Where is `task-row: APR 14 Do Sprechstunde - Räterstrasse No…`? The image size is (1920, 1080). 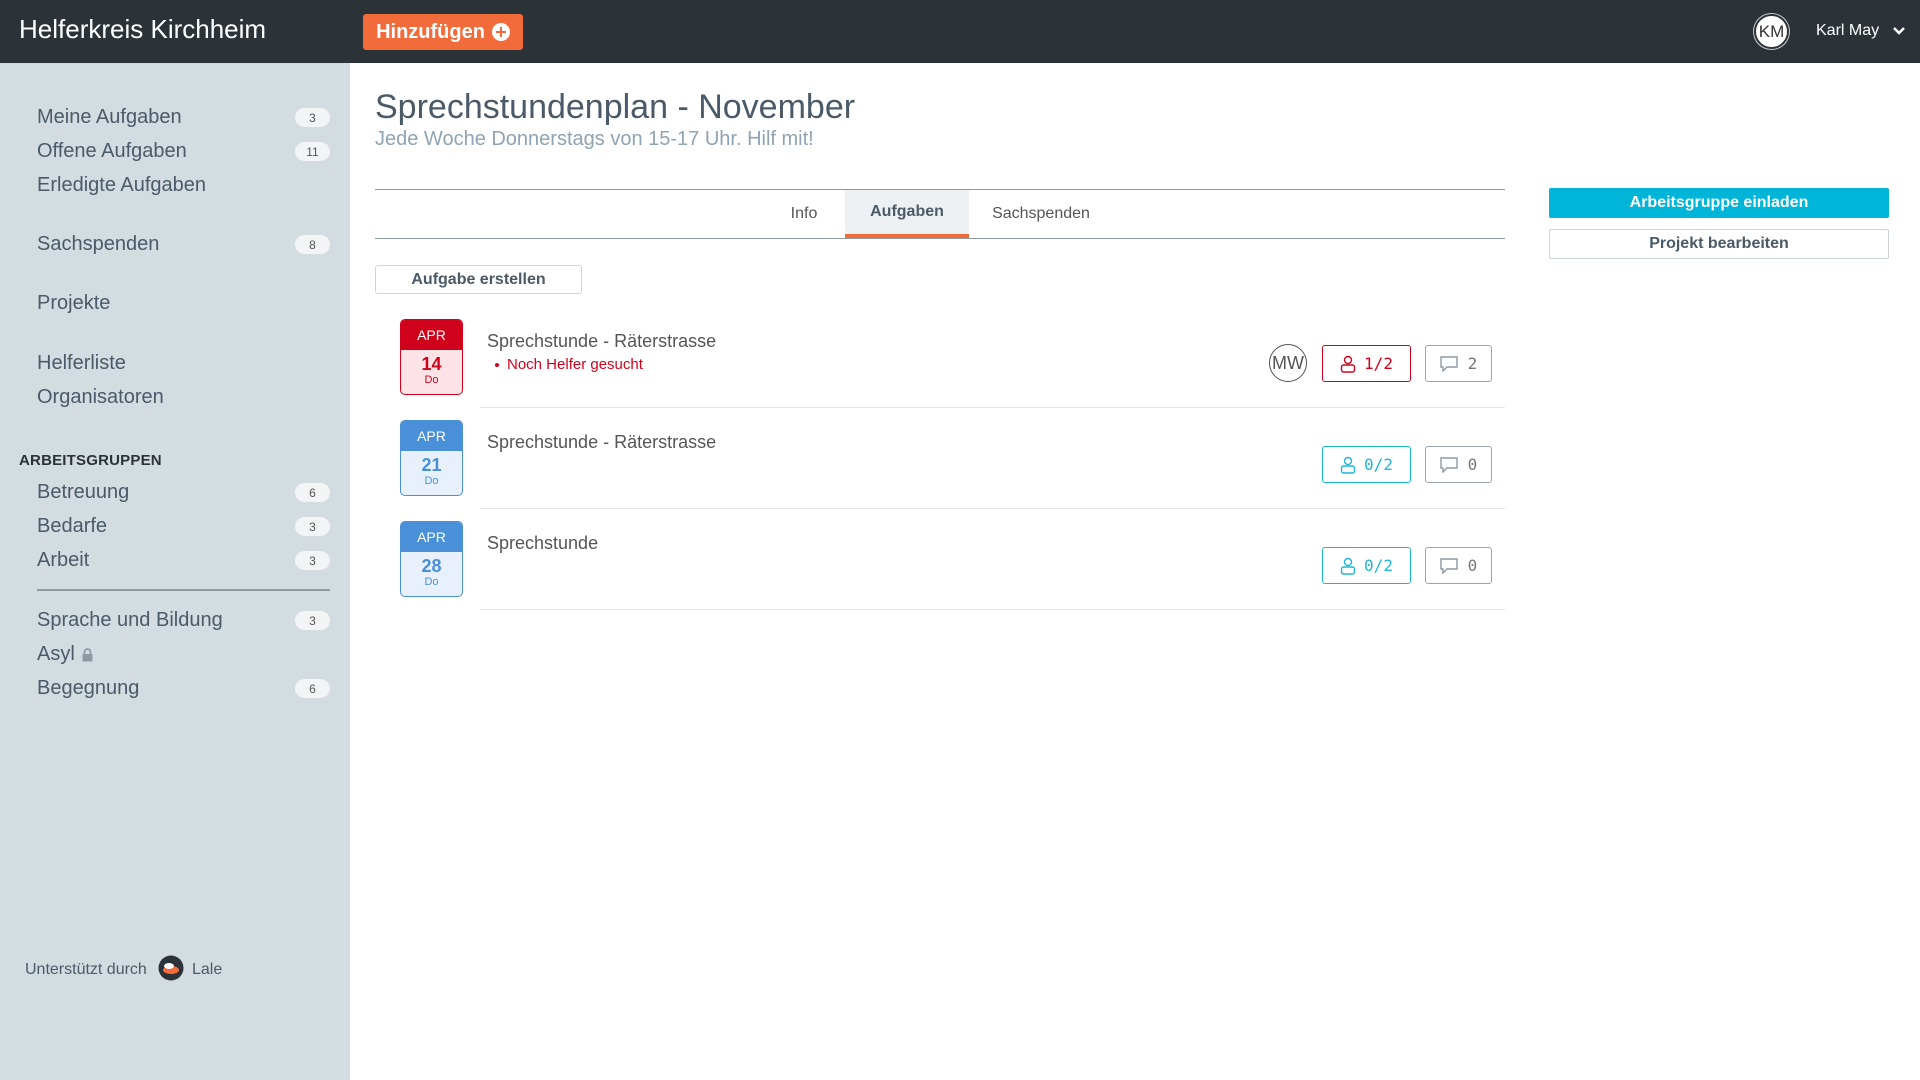 task-row: APR 14 Do Sprechstunde - Räterstrasse No… is located at coordinates (952, 369).